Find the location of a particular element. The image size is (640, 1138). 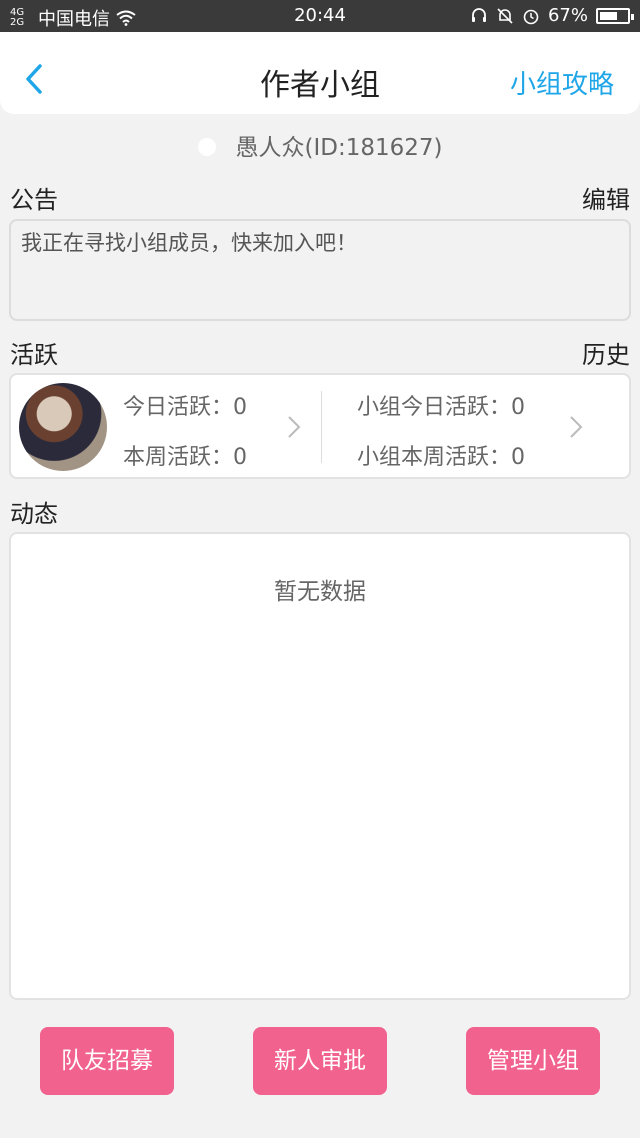

battery-level is located at coordinates (609, 15).